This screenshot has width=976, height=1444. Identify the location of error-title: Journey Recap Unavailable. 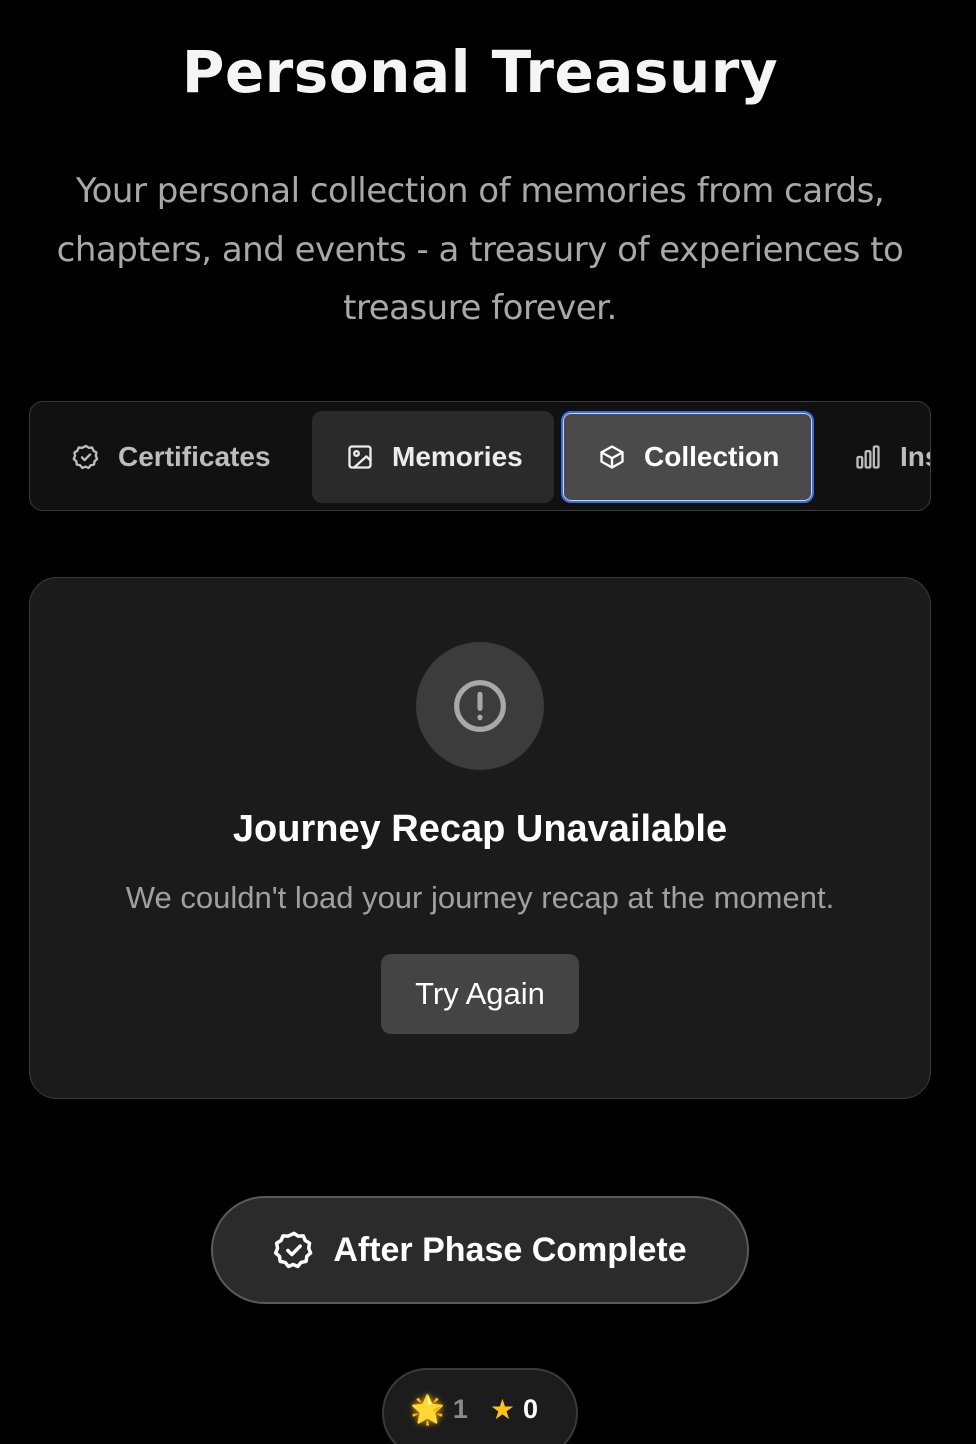
(480, 829).